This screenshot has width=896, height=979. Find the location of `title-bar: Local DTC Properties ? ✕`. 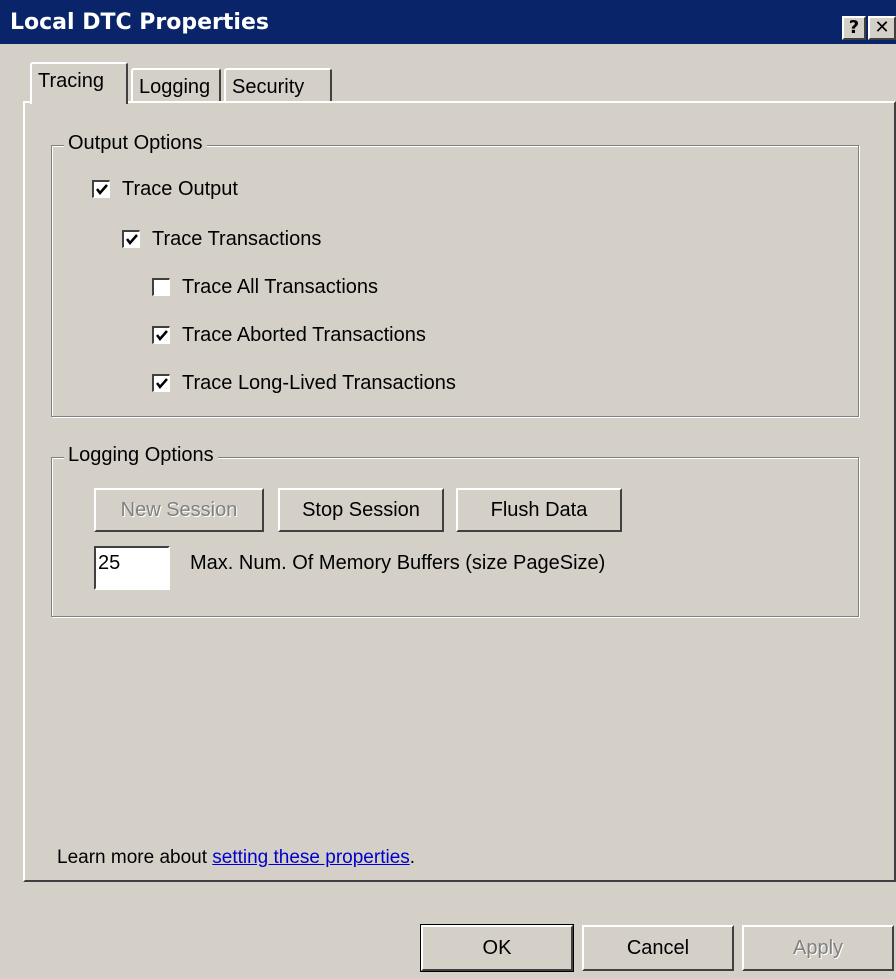

title-bar: Local DTC Properties ? ✕ is located at coordinates (448, 22).